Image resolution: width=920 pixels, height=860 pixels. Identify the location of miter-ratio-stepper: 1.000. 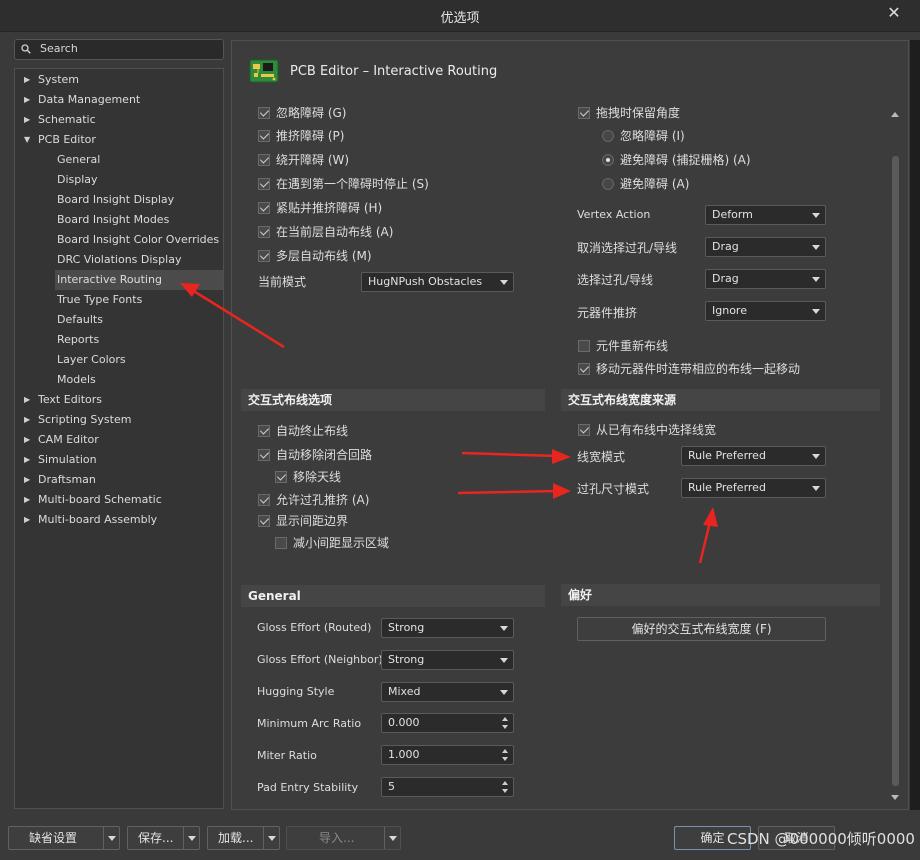
(447, 755).